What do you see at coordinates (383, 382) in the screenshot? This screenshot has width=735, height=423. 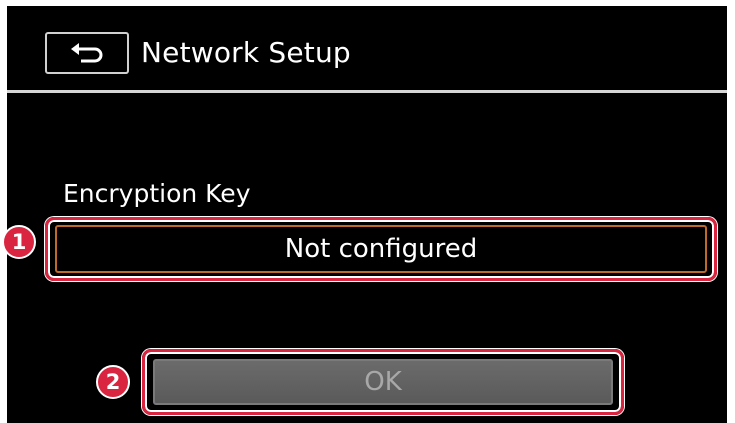 I see `ok-button: OK` at bounding box center [383, 382].